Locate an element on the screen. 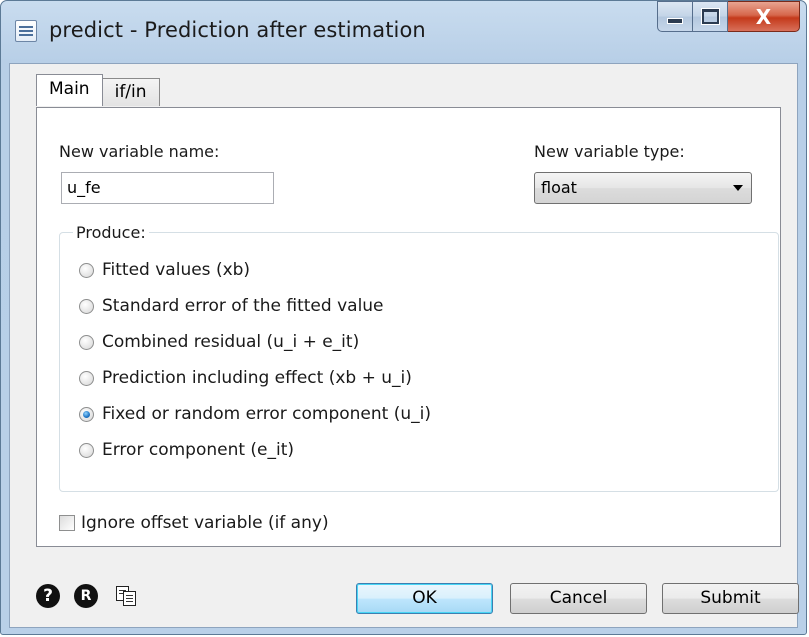  maximize-button is located at coordinates (710, 16).